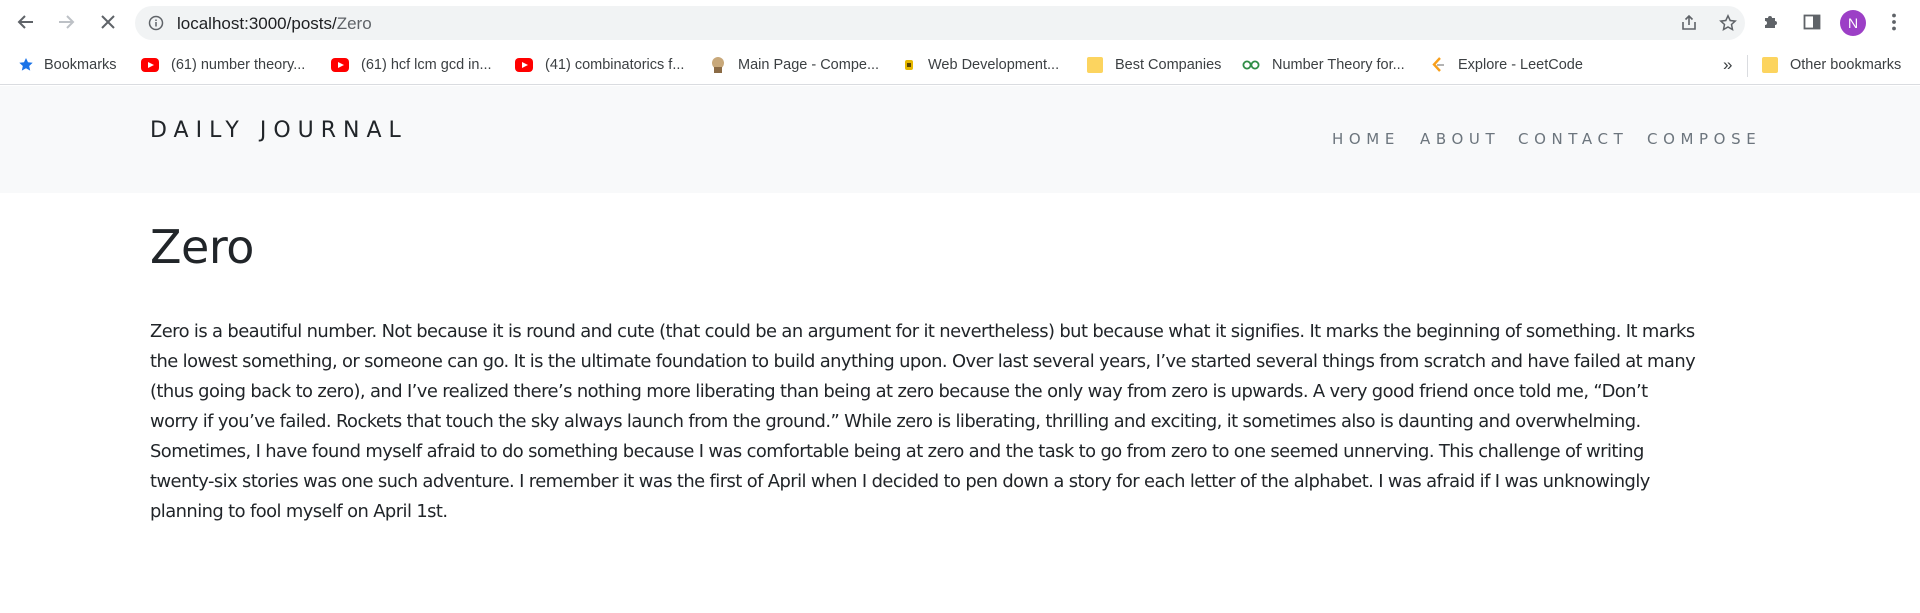 The height and width of the screenshot is (613, 1920). I want to click on share-icon, so click(1689, 23).